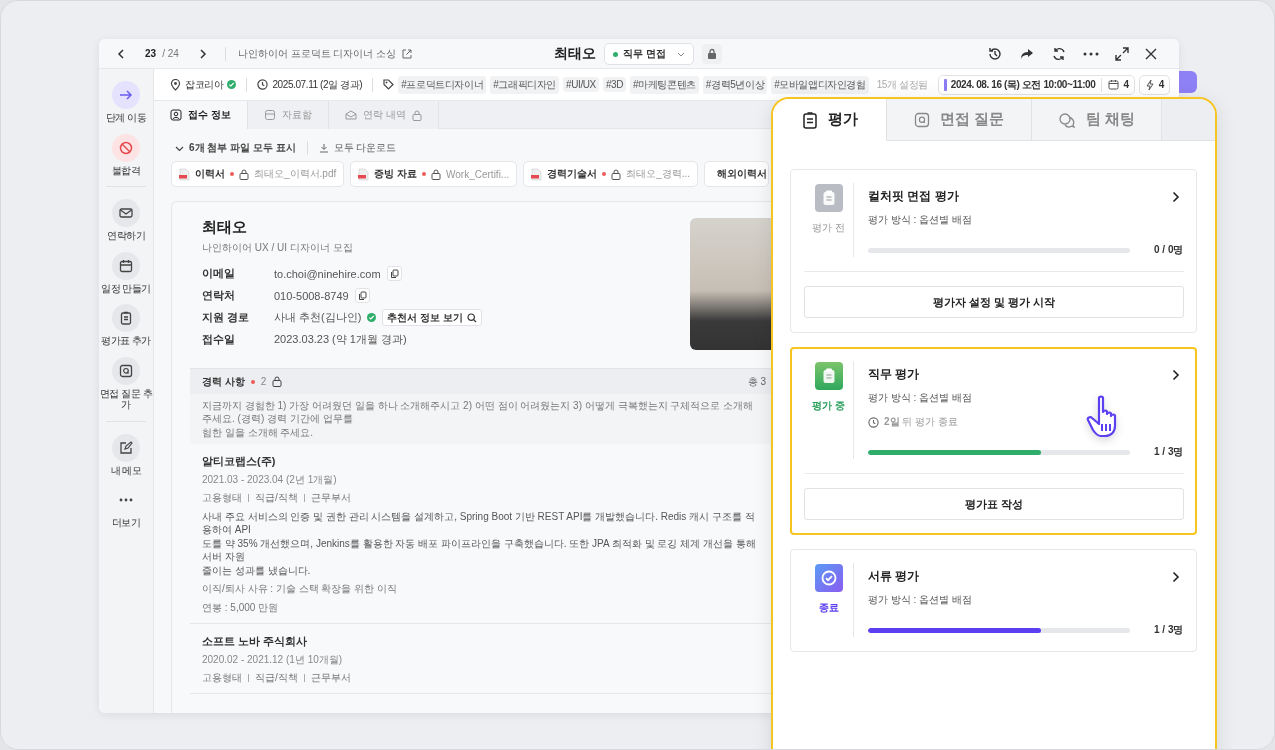 The height and width of the screenshot is (750, 1275). I want to click on tag-chip: #모바일앱디자인경험, so click(820, 84).